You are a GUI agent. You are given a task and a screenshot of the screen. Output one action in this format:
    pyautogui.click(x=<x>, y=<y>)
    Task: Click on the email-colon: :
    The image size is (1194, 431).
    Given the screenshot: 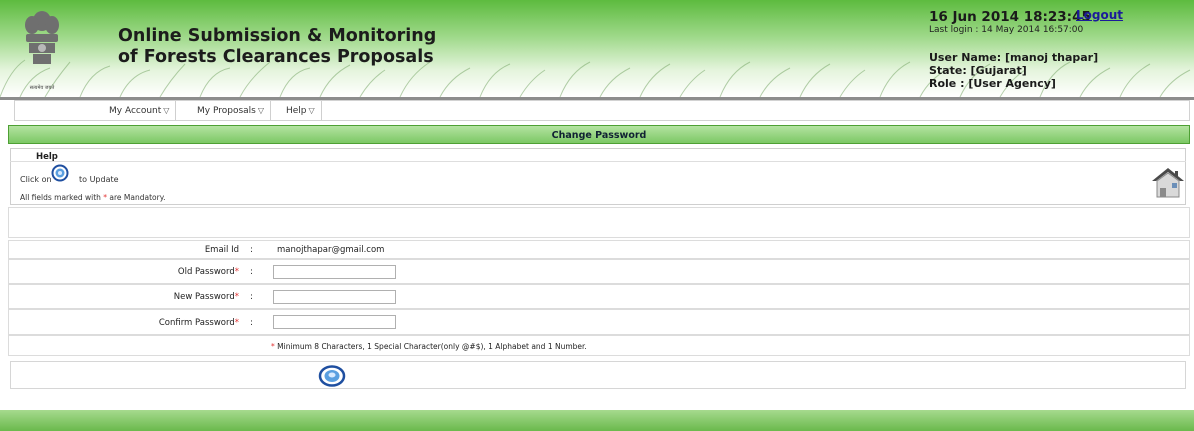 What is the action you would take?
    pyautogui.click(x=251, y=250)
    